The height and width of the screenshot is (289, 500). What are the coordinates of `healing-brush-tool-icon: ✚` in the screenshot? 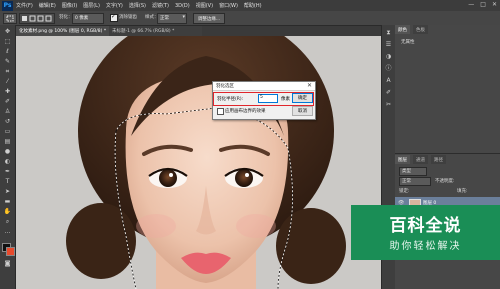 It's located at (7, 92).